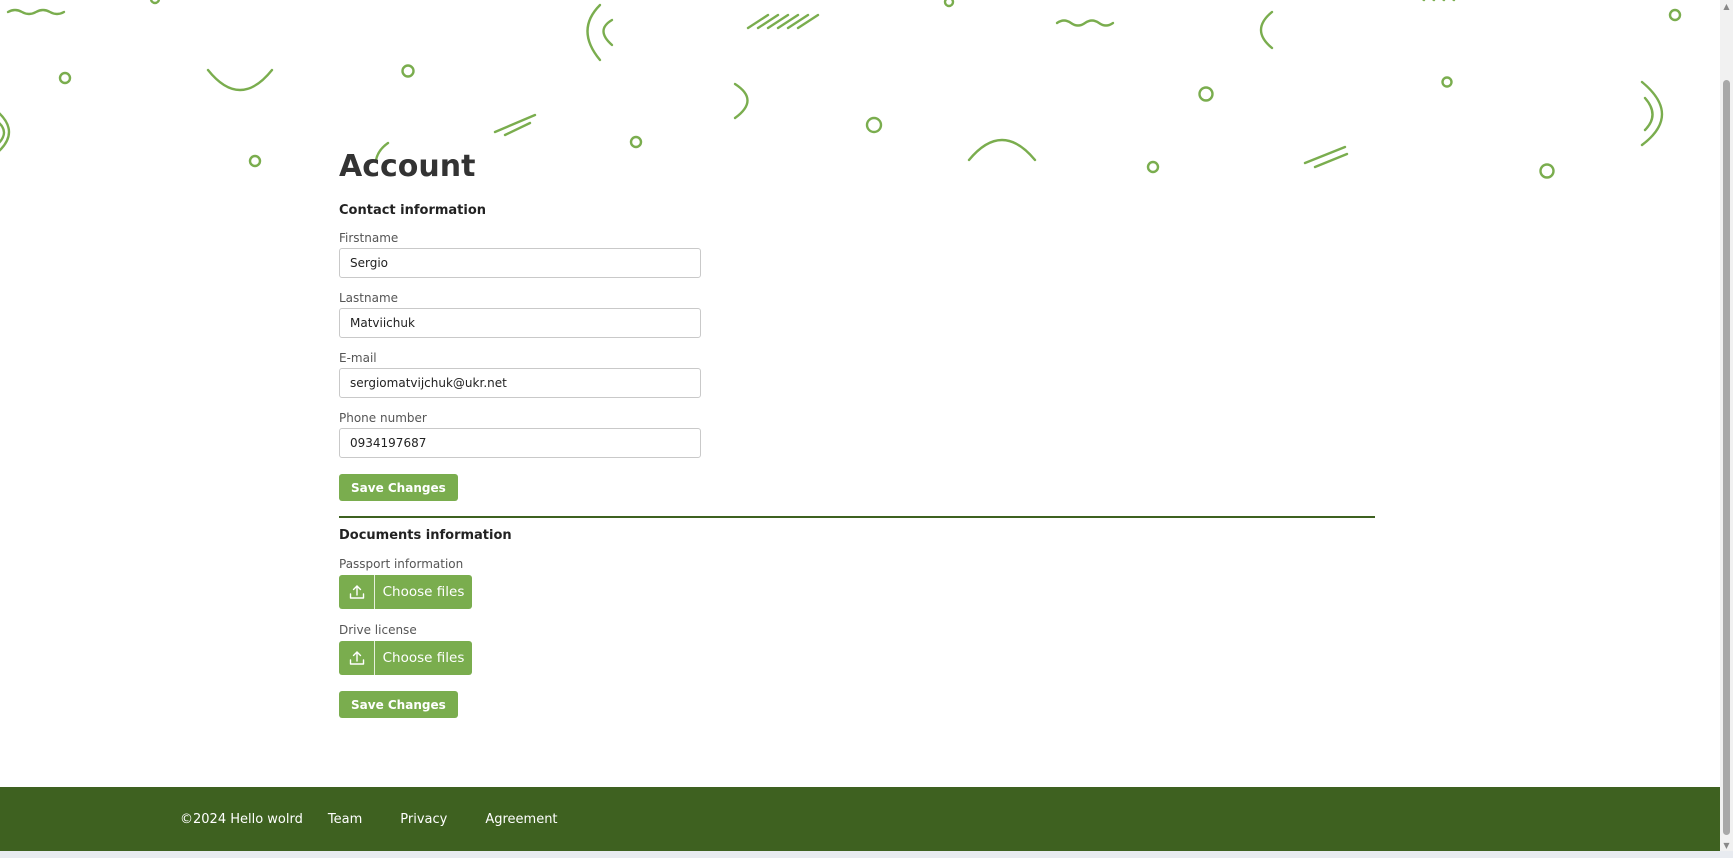 Image resolution: width=1733 pixels, height=858 pixels. What do you see at coordinates (857, 254) in the screenshot?
I see `firstname-field-group: Firstname` at bounding box center [857, 254].